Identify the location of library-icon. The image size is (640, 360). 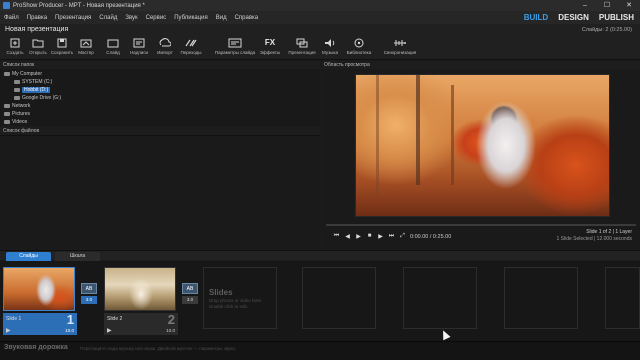
(359, 42).